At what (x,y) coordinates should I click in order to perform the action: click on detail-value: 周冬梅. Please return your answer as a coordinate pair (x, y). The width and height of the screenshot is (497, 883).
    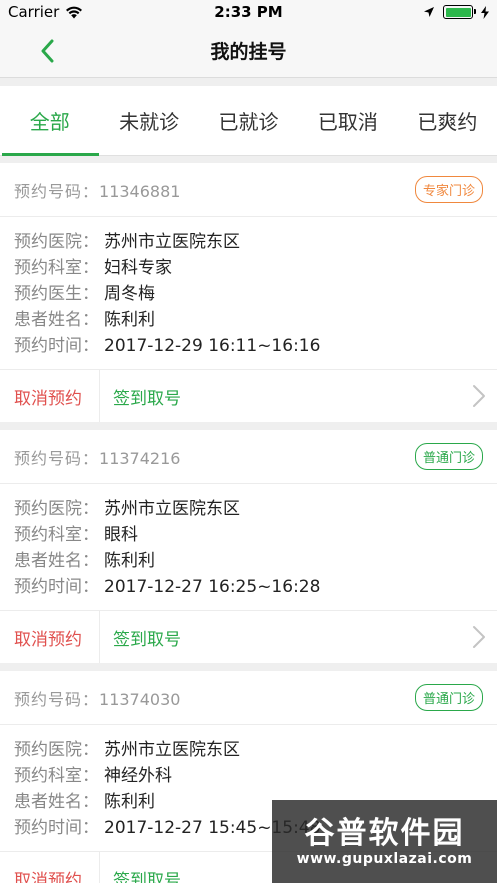
    Looking at the image, I should click on (129, 294).